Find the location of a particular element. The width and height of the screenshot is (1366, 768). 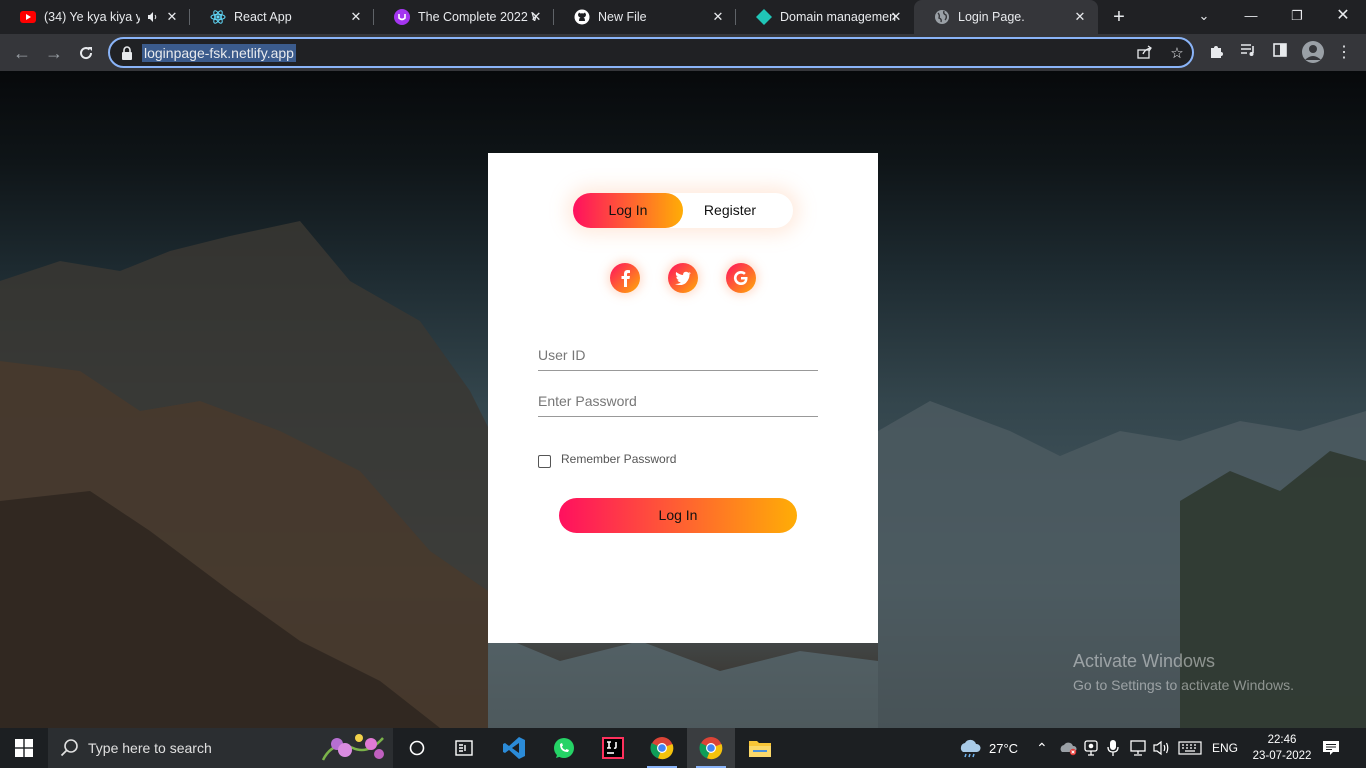

notification-icon is located at coordinates (1331, 748).